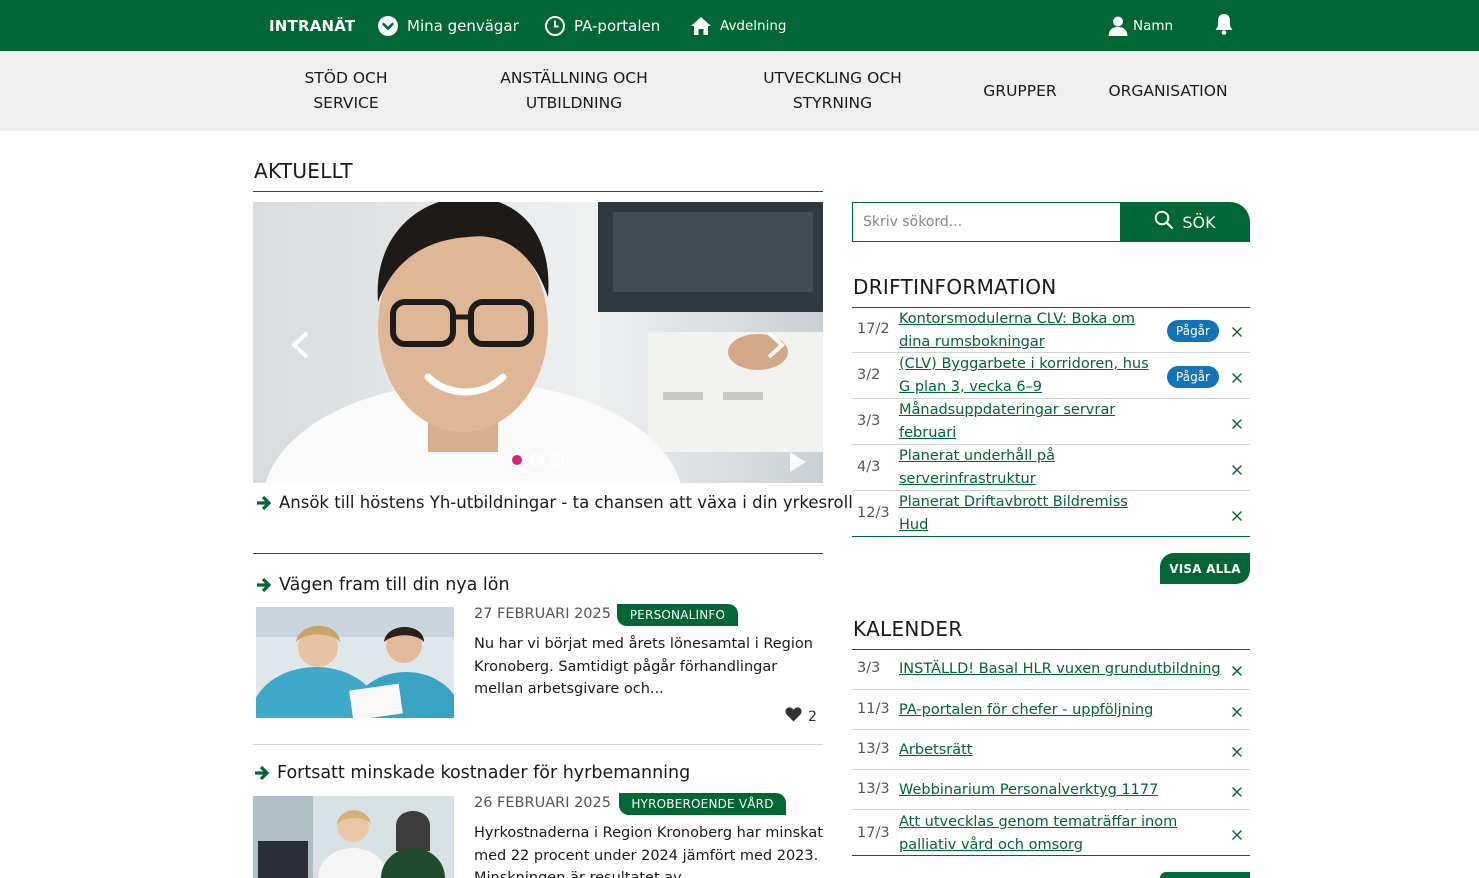 The image size is (1479, 878). I want to click on likes-count-1: 2, so click(812, 716).